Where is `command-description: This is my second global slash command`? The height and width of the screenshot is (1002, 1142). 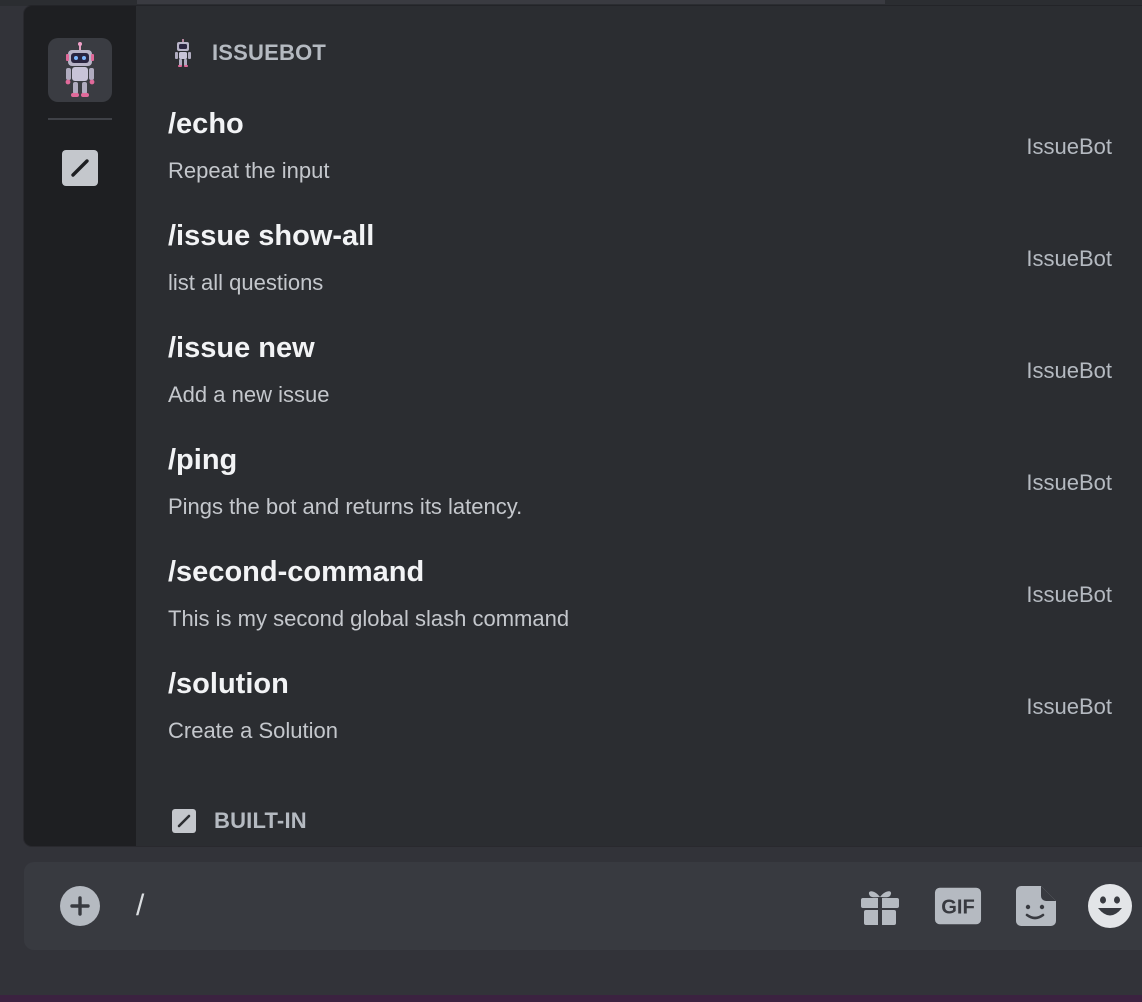 command-description: This is my second global slash command is located at coordinates (369, 618).